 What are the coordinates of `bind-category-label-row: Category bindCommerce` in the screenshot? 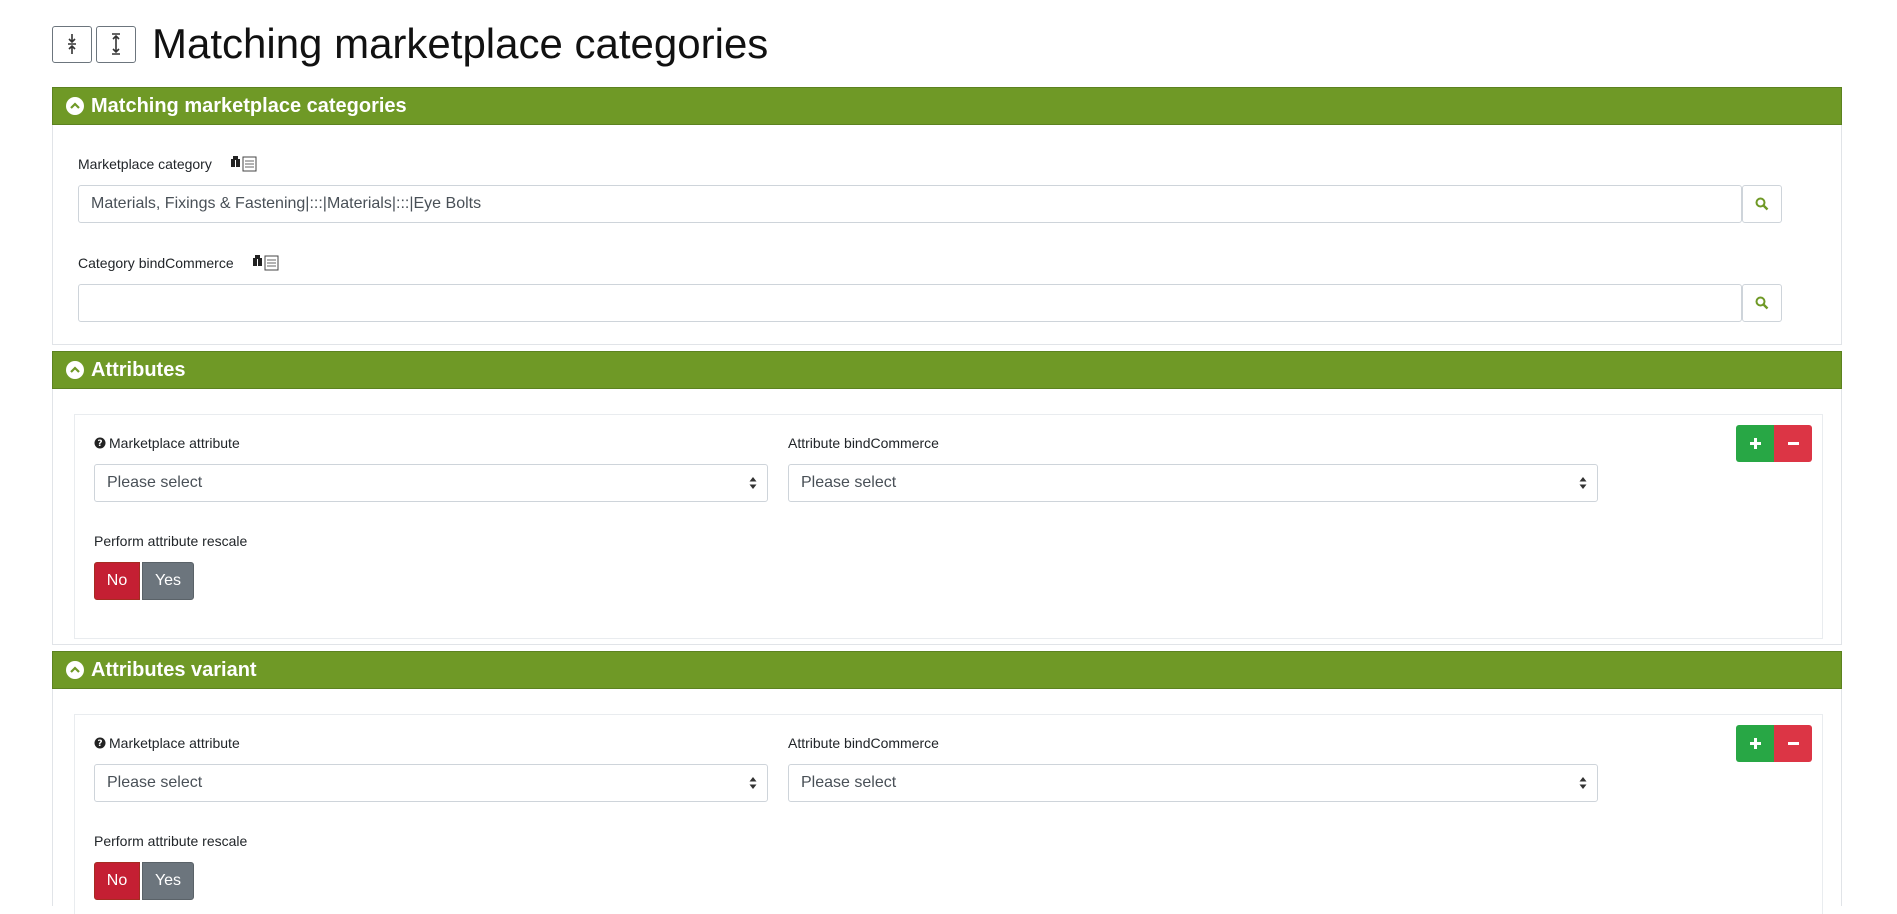 It's located at (179, 263).